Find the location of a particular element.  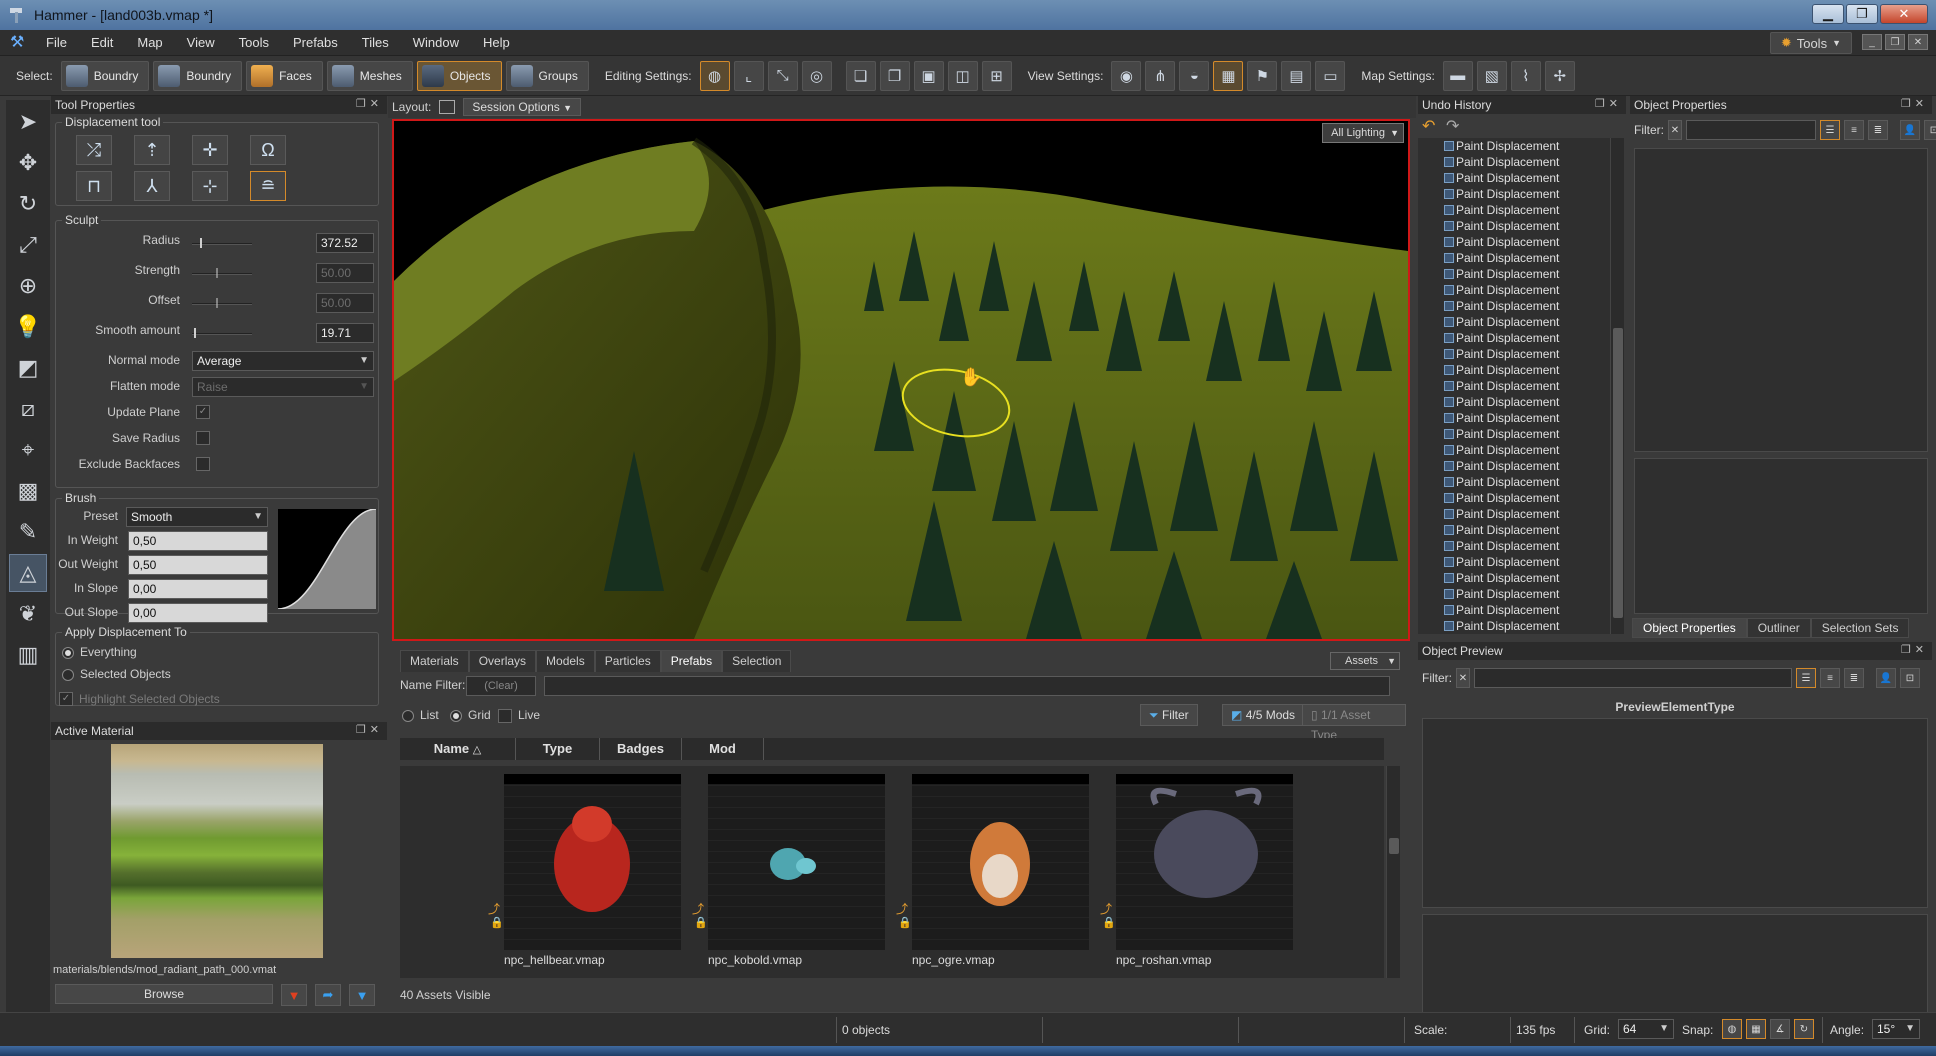

update-plane-checkbox: ✓ is located at coordinates (203, 412).